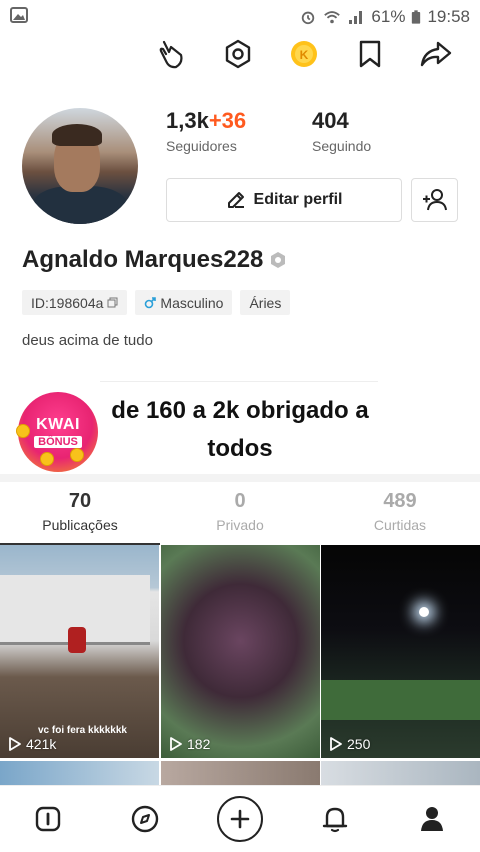 Image resolution: width=480 pixels, height=852 pixels. I want to click on battery-percentage: 61%, so click(388, 16).